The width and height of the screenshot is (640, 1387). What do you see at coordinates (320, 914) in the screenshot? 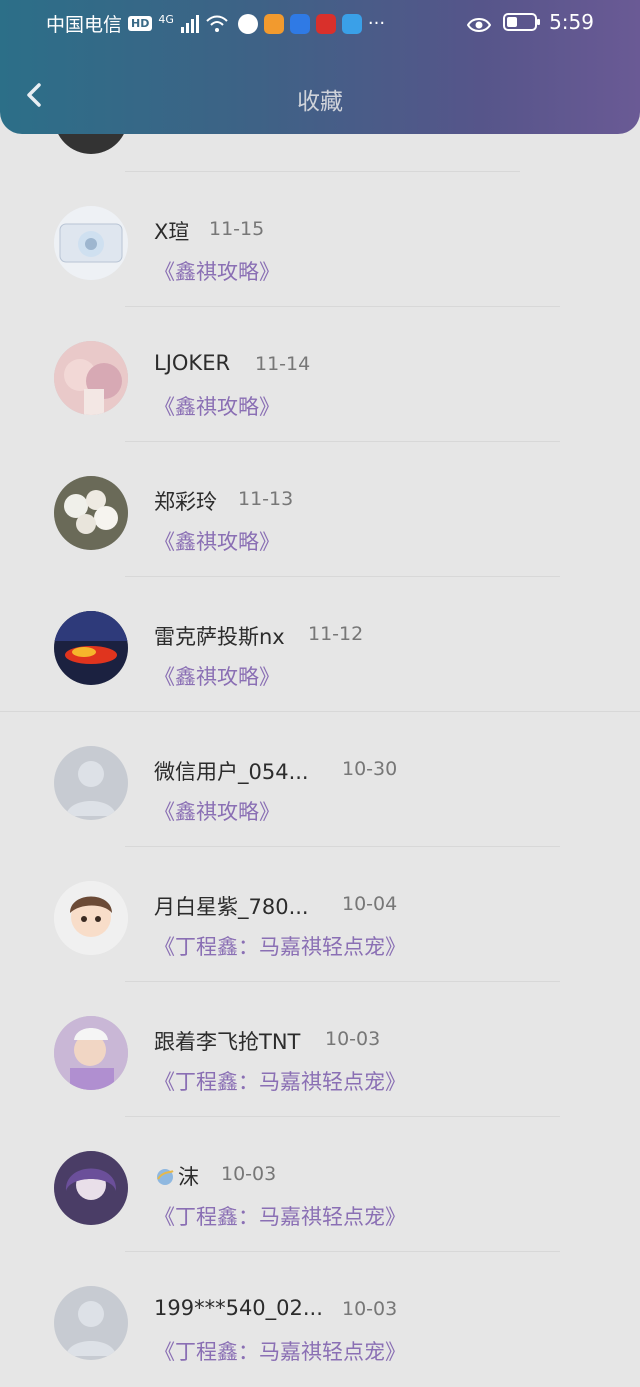
I see `list-item: 月白星紫_780... 10-04 《丁程鑫：马嘉祺轻点宠》` at bounding box center [320, 914].